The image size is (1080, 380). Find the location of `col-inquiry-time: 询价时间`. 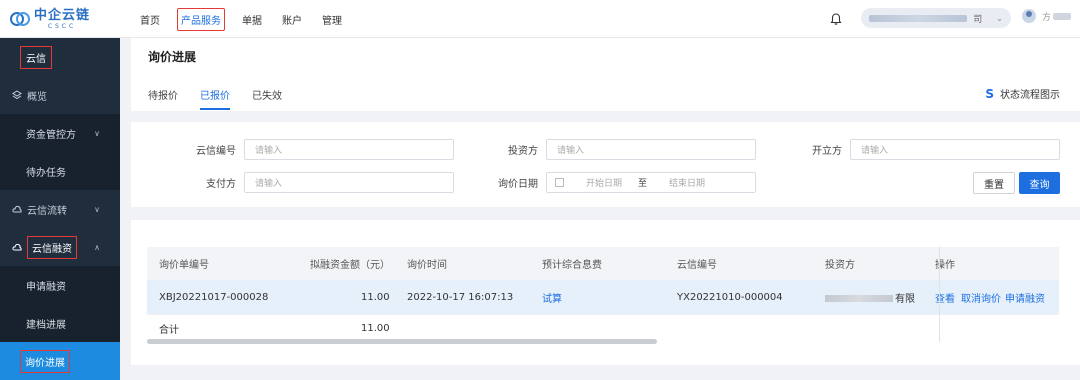

col-inquiry-time: 询价时间 is located at coordinates (427, 265).